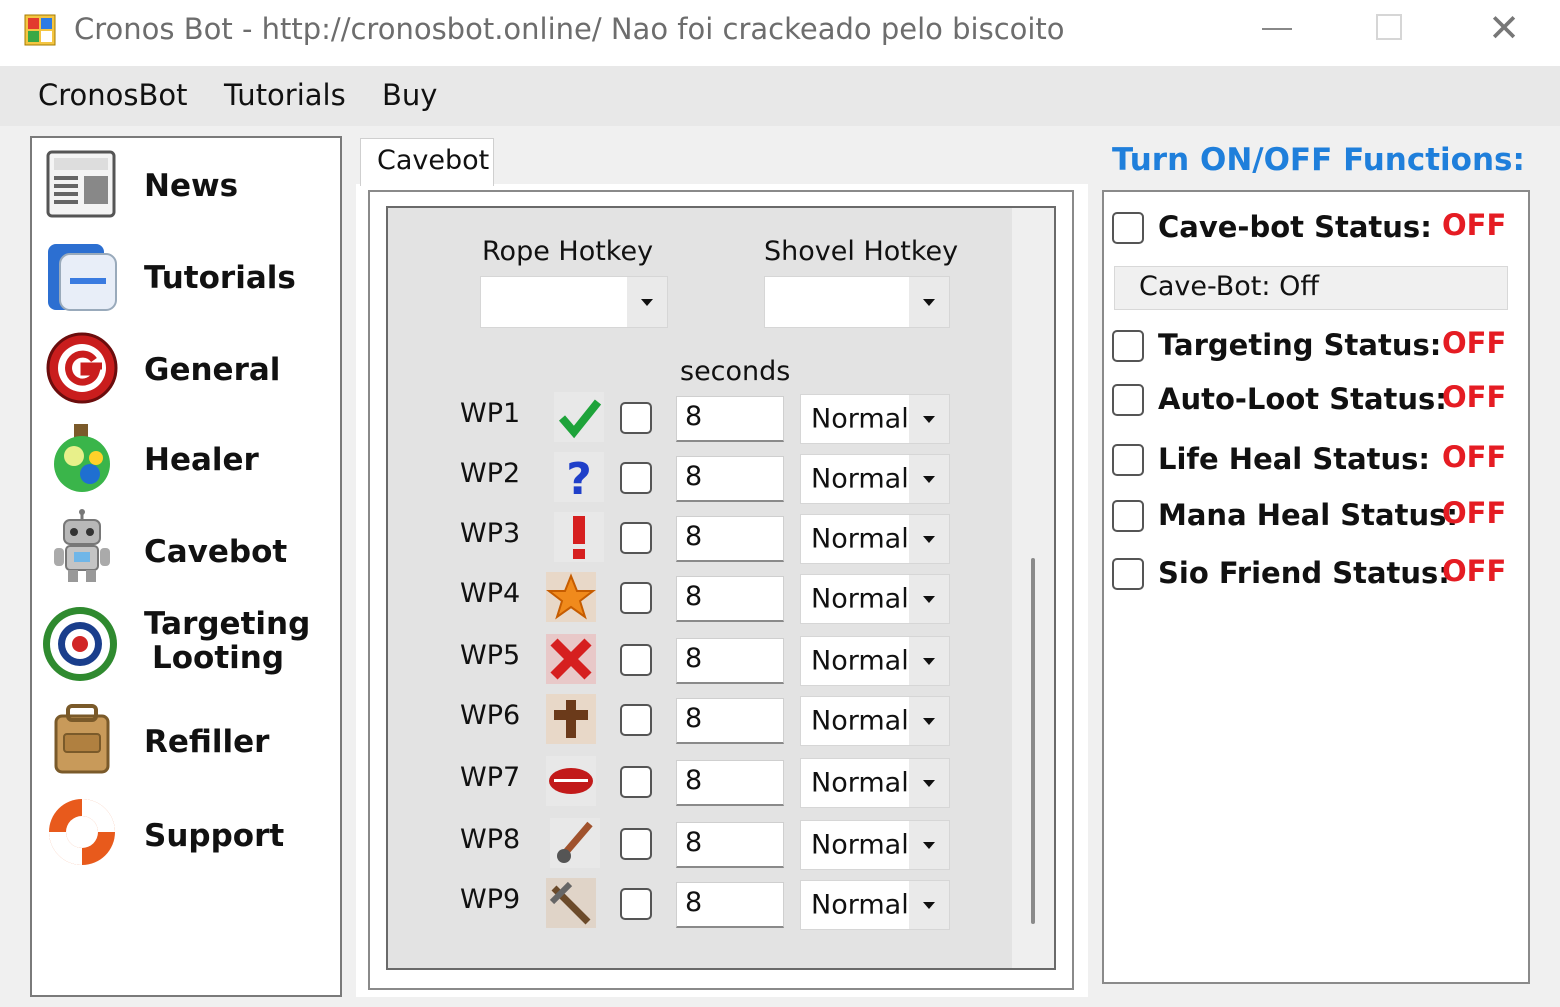  I want to click on red-cross-icon, so click(571, 659).